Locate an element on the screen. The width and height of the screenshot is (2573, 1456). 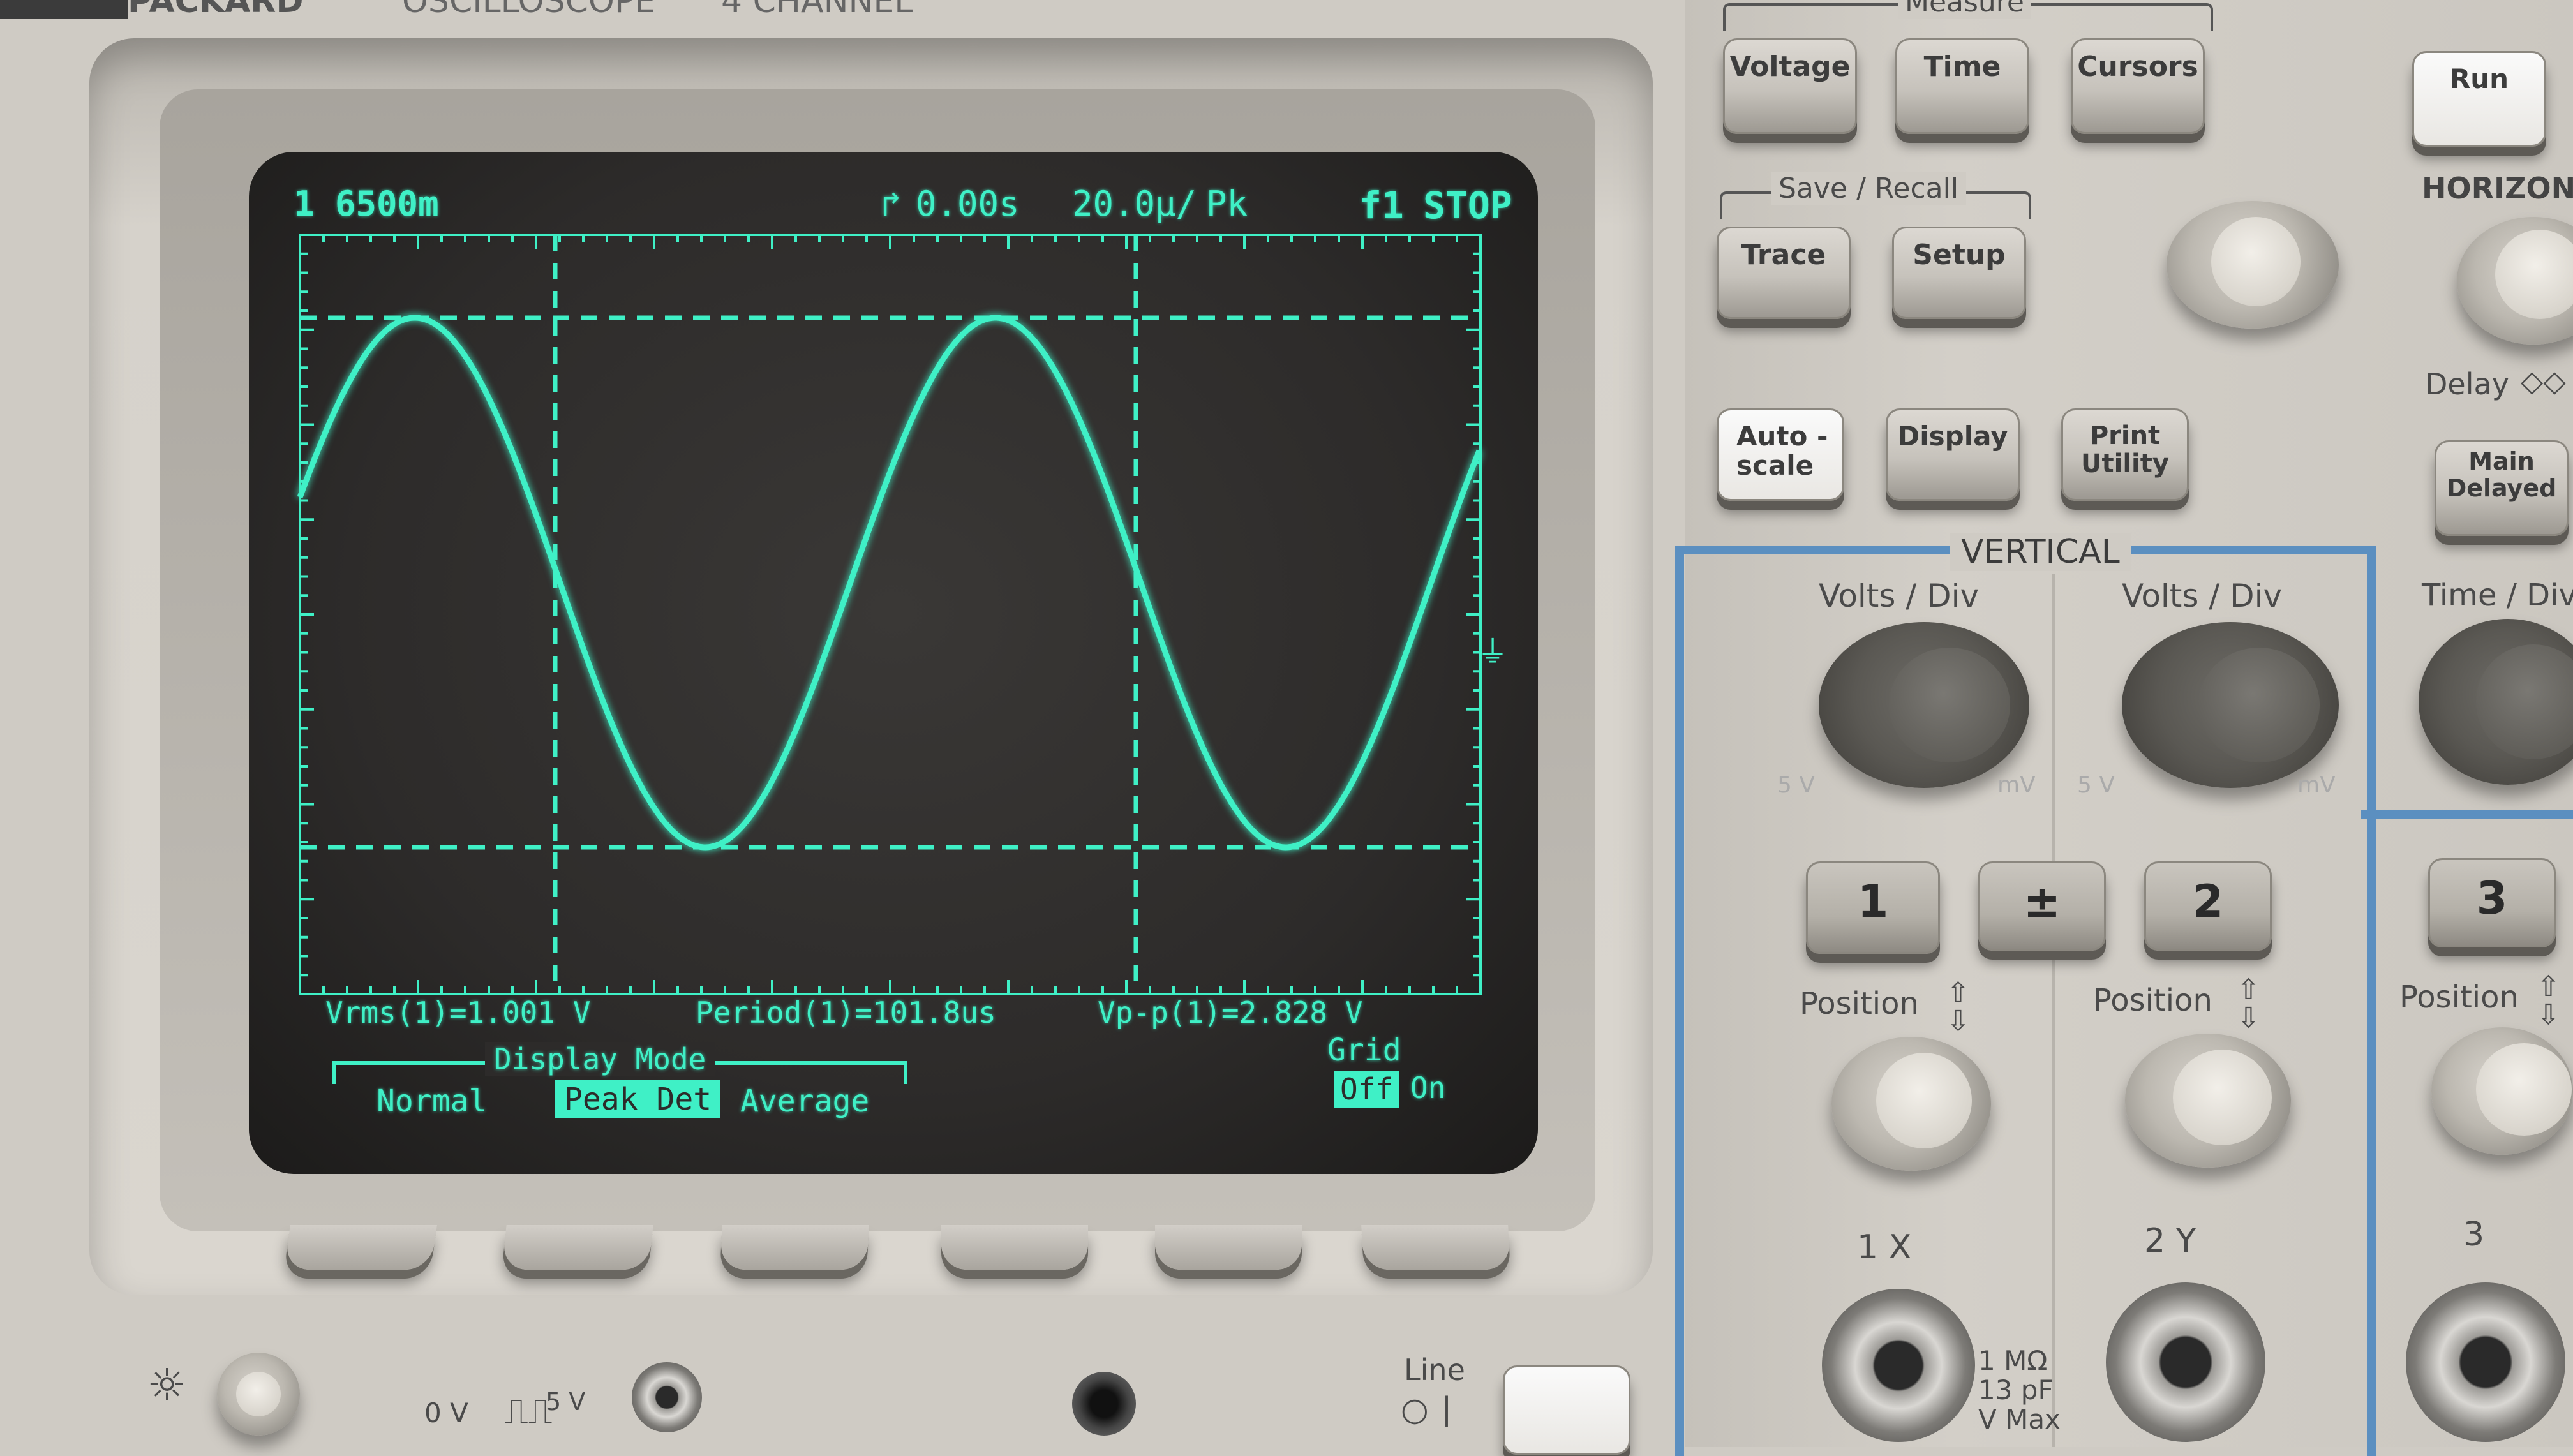
horizontal-frame is located at coordinates (2467, 814).